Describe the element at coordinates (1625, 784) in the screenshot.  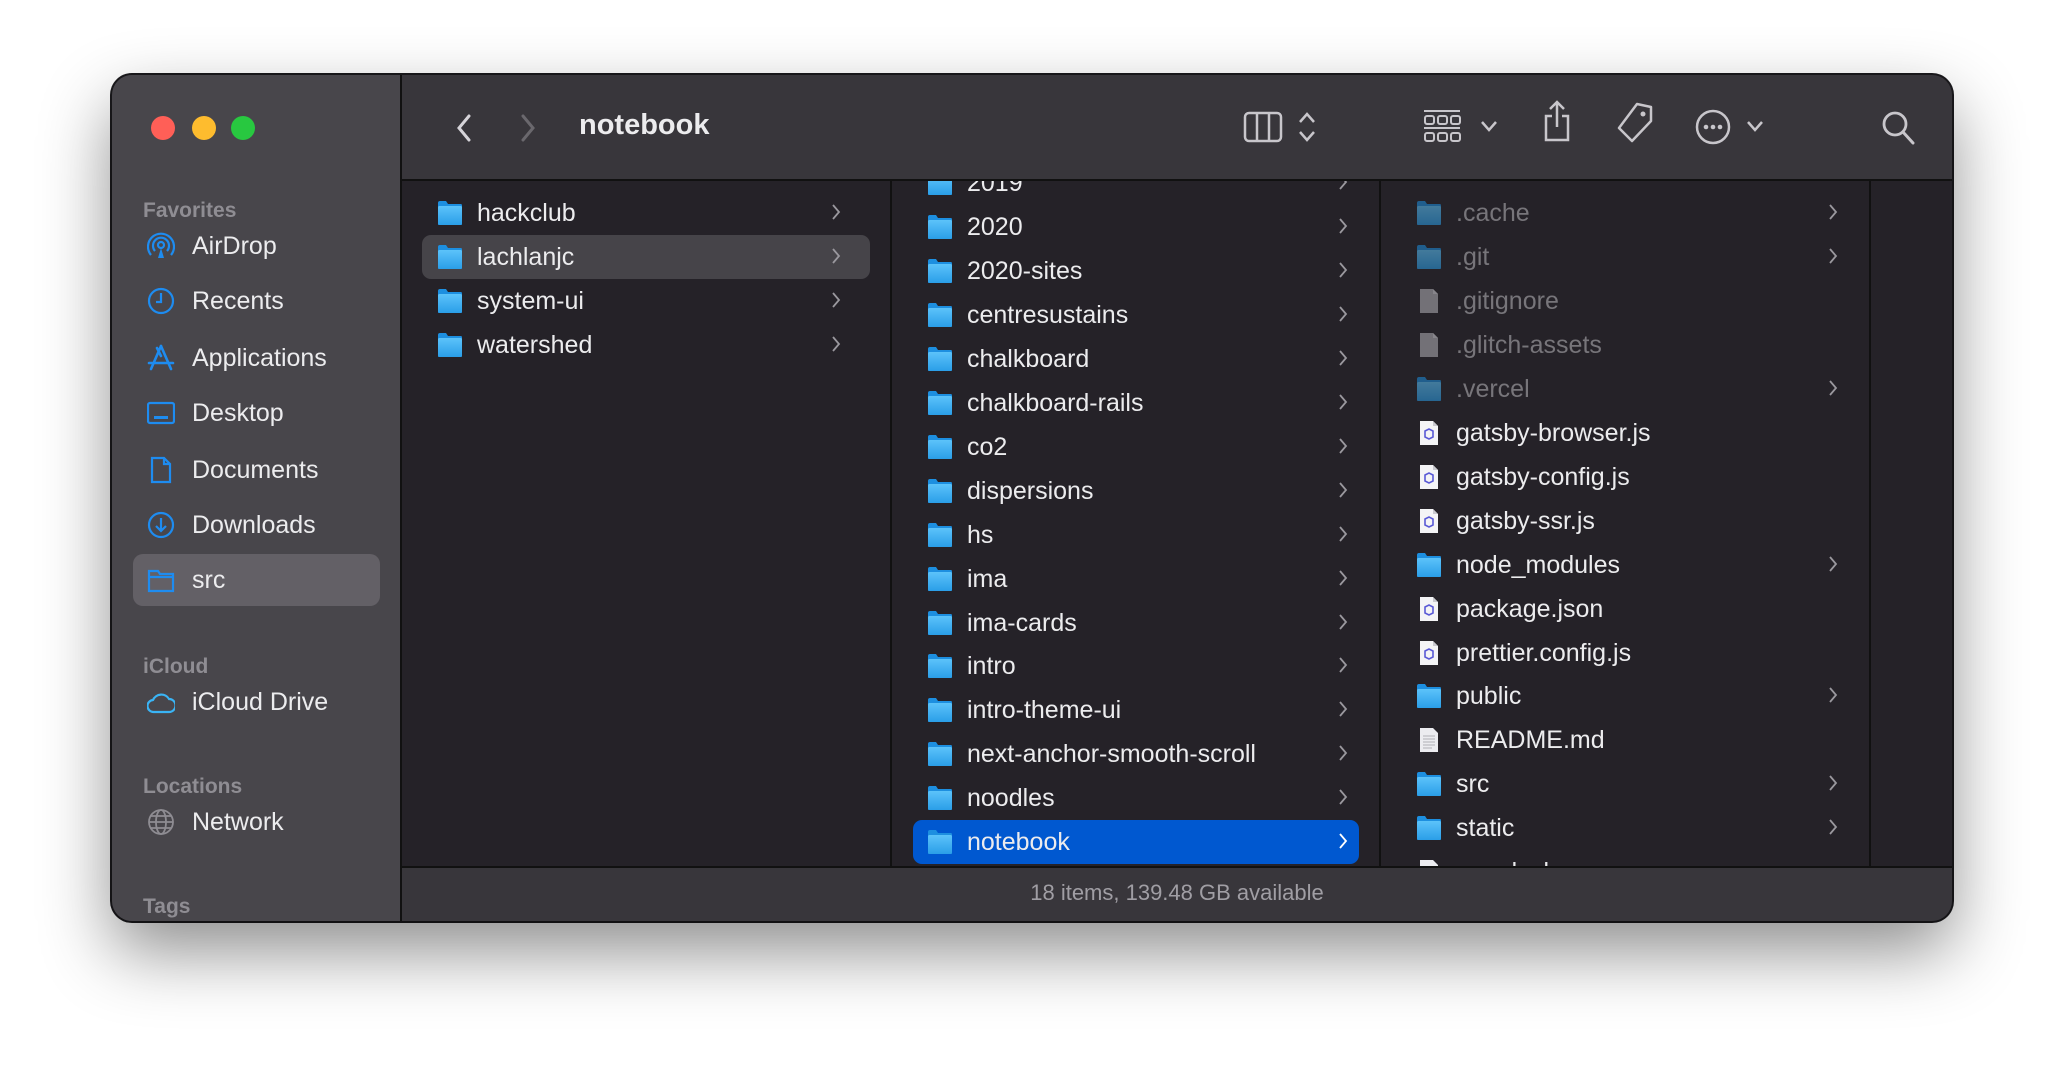
I see `folder-row: src` at that location.